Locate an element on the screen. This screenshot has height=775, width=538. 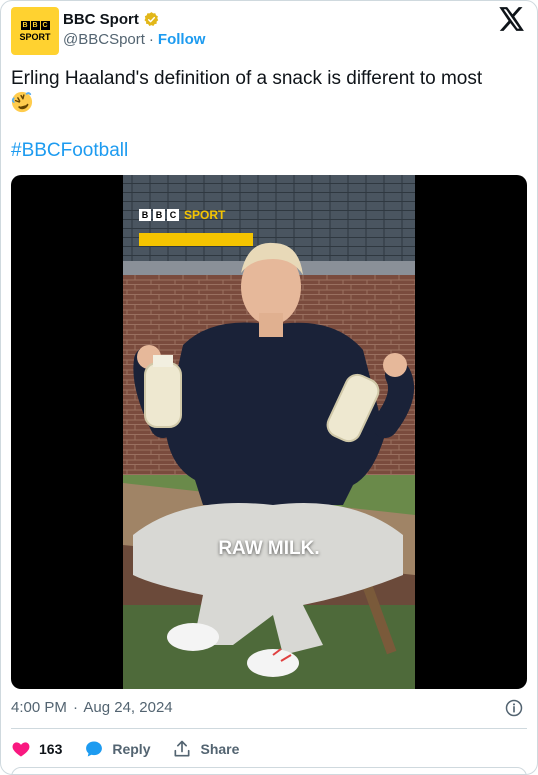
share-upload-icon is located at coordinates (182, 748).